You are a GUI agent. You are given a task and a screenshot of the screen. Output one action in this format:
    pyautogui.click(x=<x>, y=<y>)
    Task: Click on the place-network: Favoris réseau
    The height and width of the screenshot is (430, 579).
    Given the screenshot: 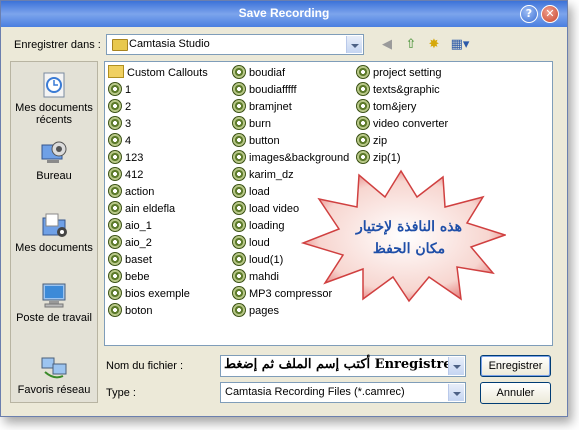 What is the action you would take?
    pyautogui.click(x=54, y=374)
    